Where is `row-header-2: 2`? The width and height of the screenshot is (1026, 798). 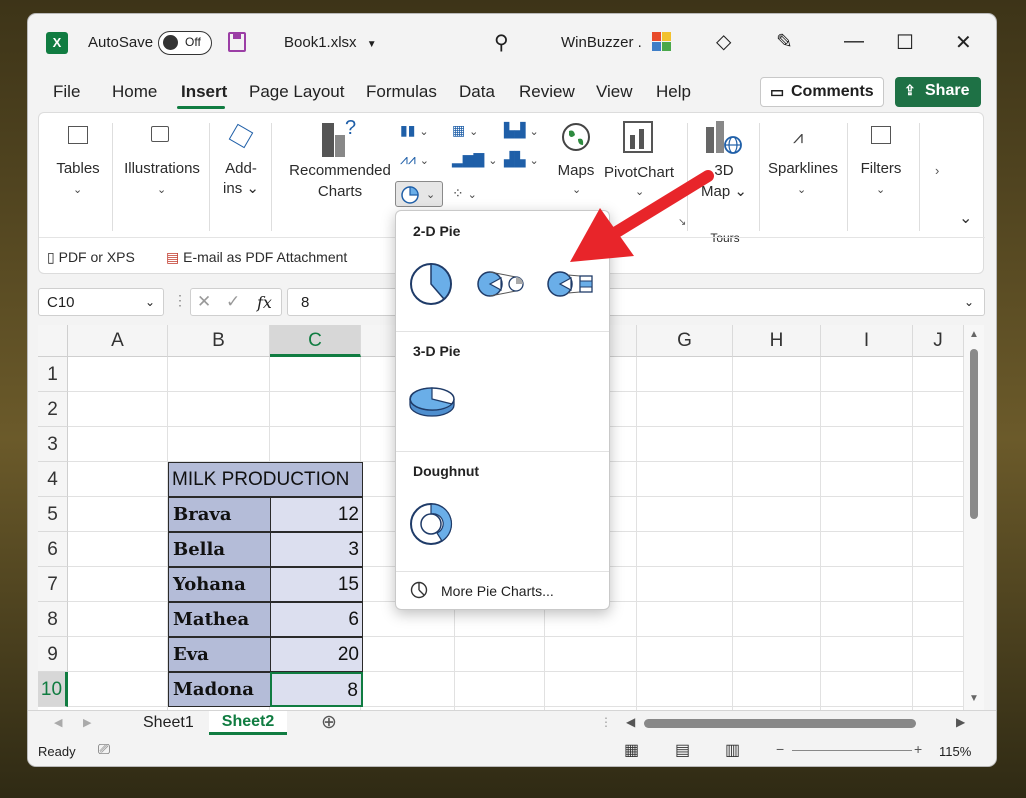 row-header-2: 2 is located at coordinates (53, 409).